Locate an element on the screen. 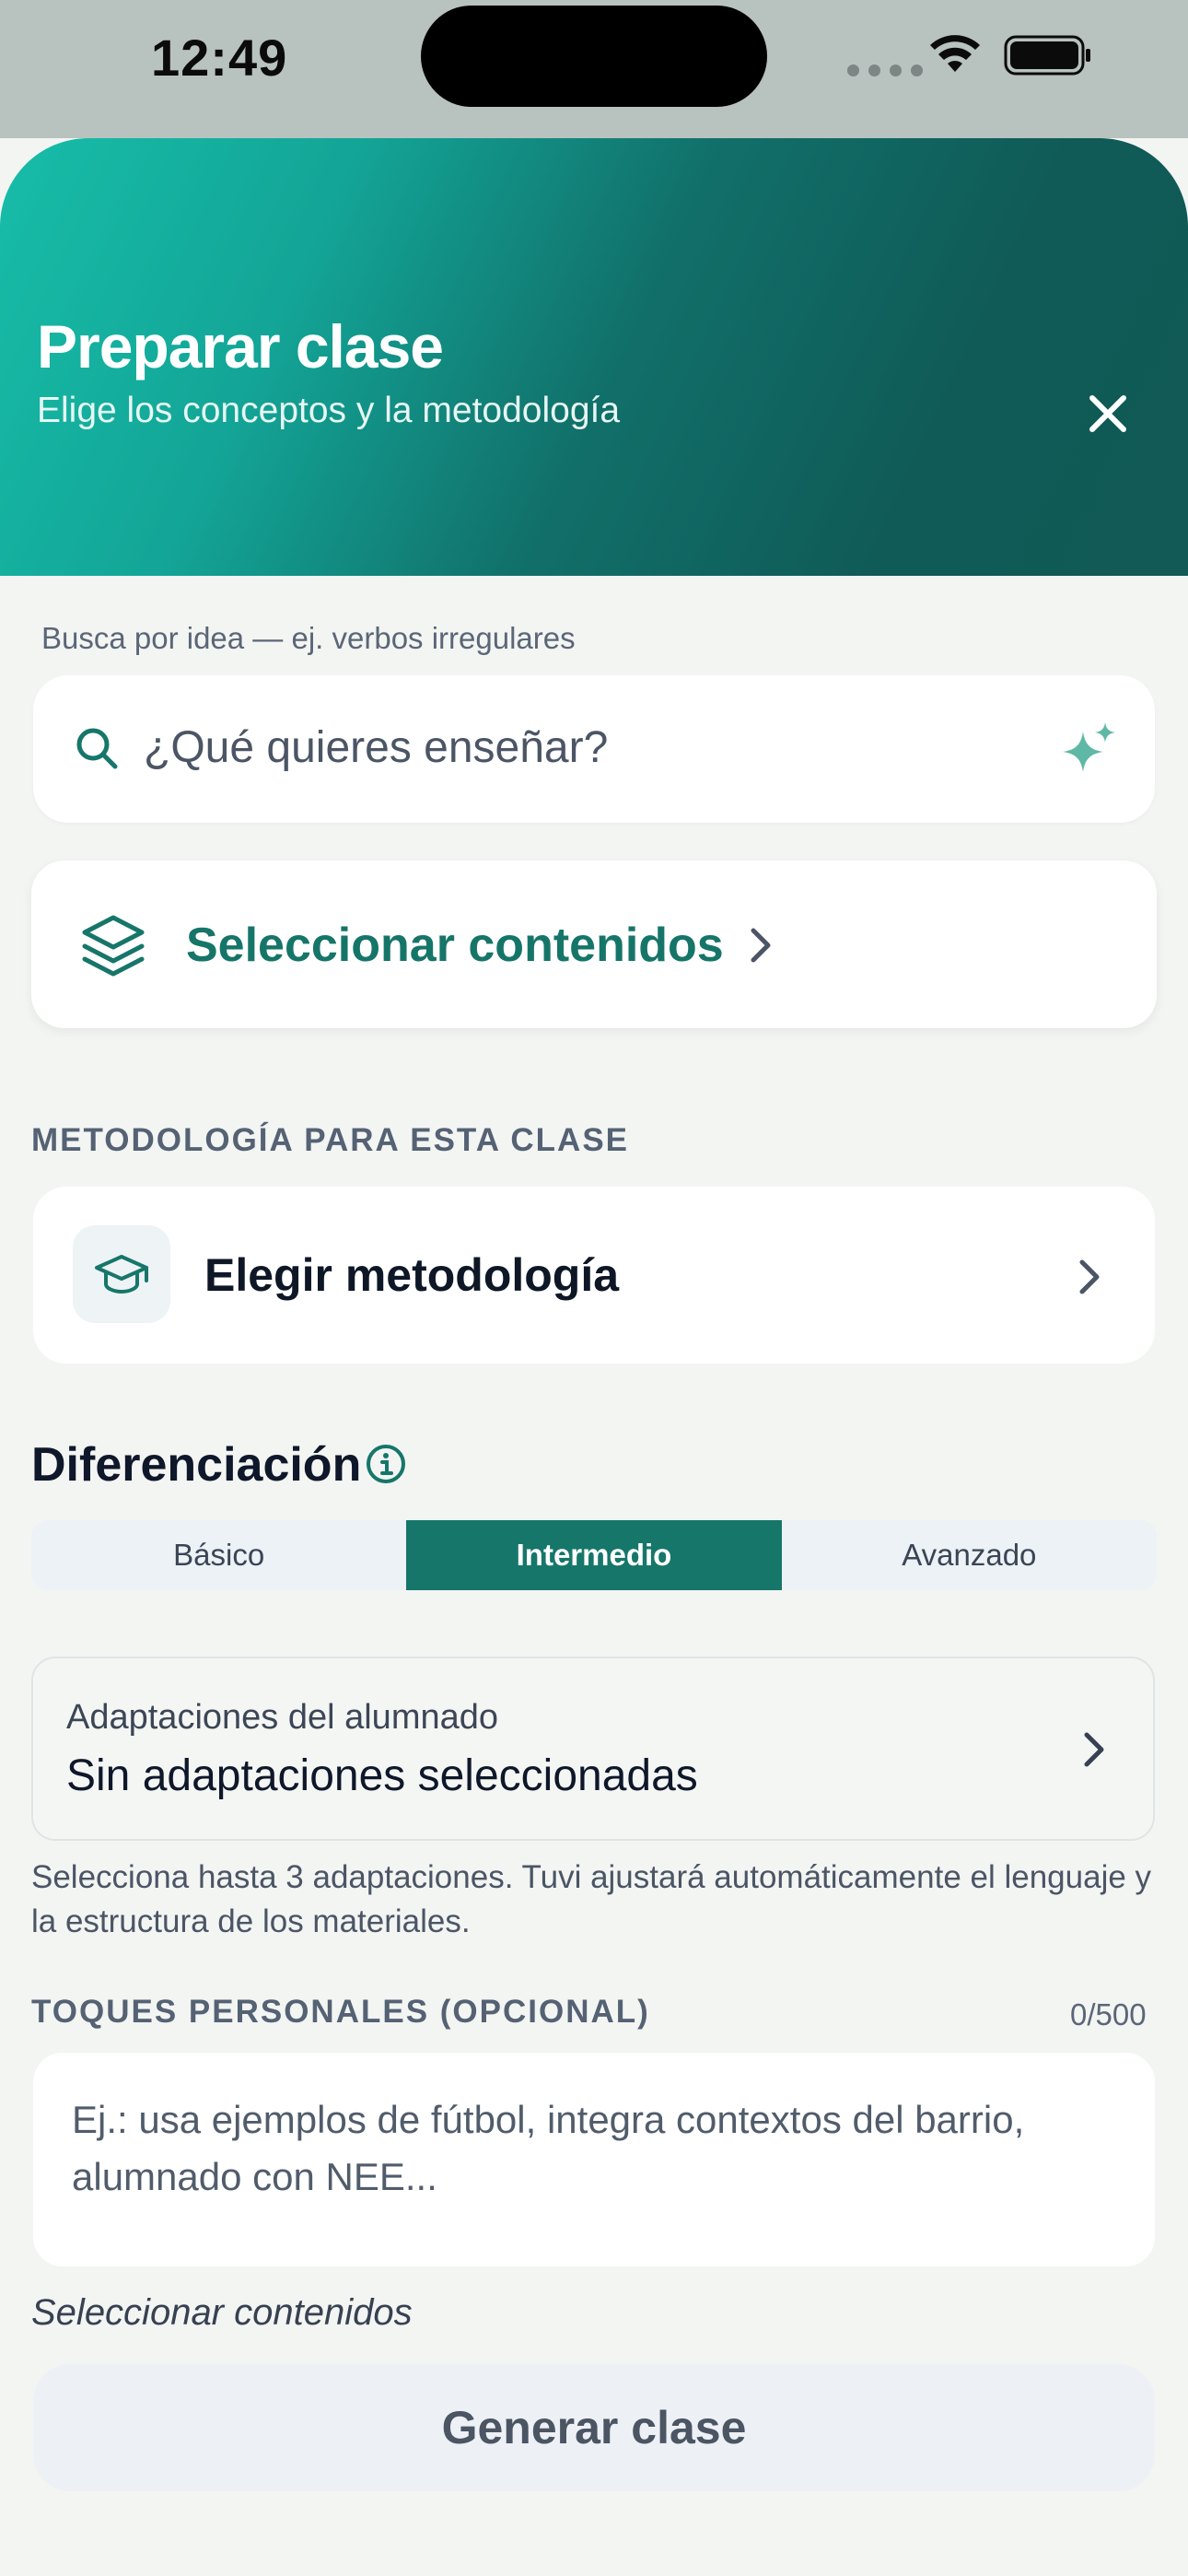 The width and height of the screenshot is (1188, 2576). level-advanced-tab: Avanzado is located at coordinates (970, 1555).